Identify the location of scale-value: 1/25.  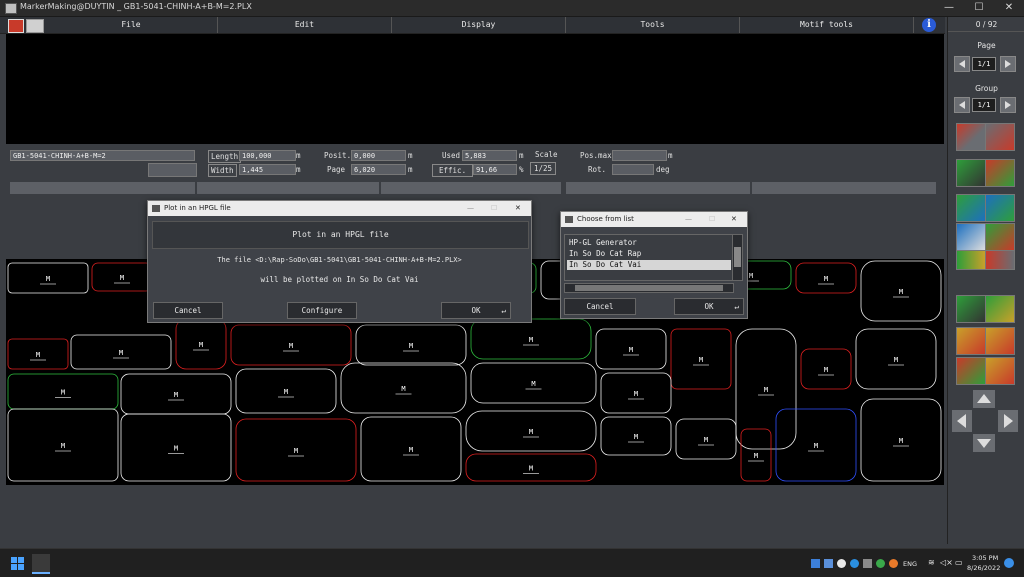
(543, 168).